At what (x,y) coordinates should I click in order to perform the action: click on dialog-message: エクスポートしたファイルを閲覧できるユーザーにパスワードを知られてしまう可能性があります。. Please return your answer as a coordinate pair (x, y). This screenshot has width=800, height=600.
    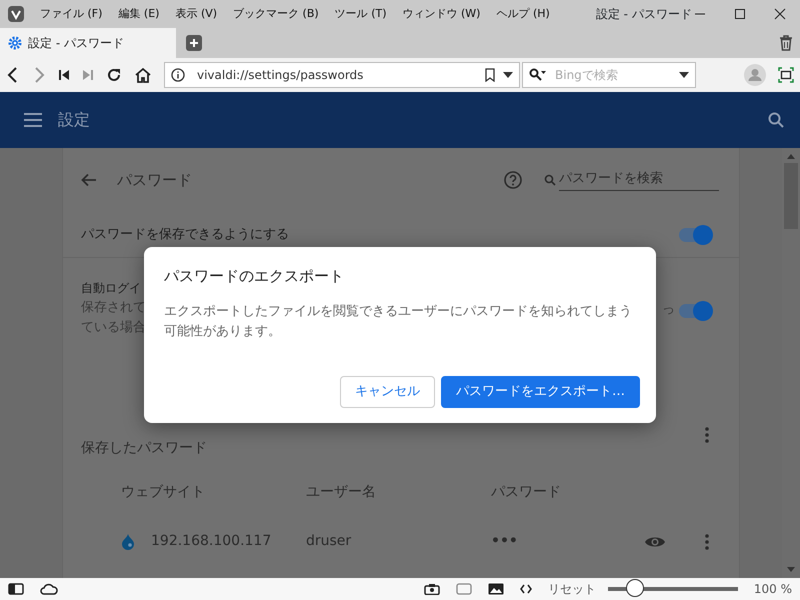
    Looking at the image, I should click on (398, 321).